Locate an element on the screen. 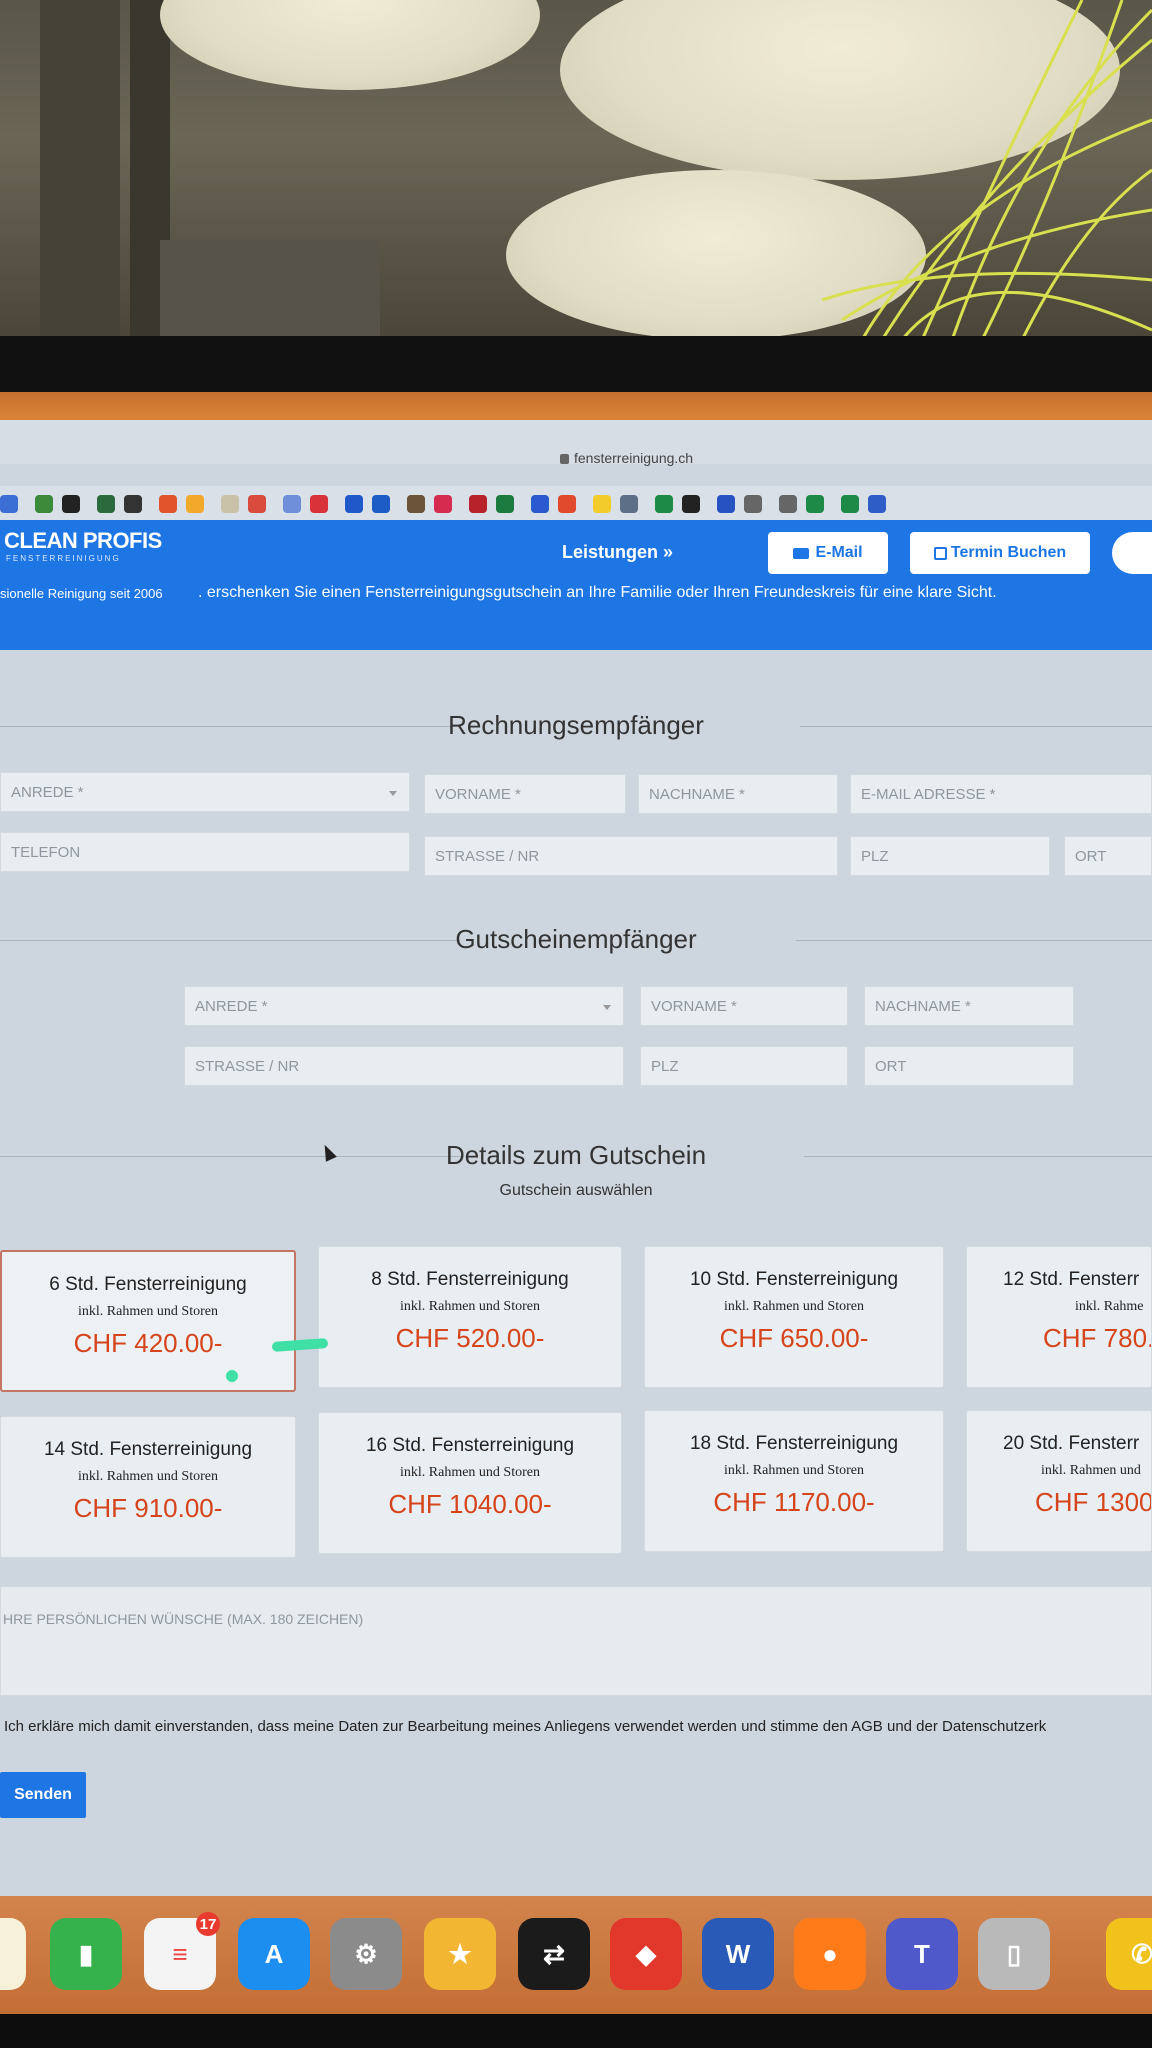 This screenshot has width=1152, height=2048. recipient-street-input: STRASSE / NR is located at coordinates (404, 1066).